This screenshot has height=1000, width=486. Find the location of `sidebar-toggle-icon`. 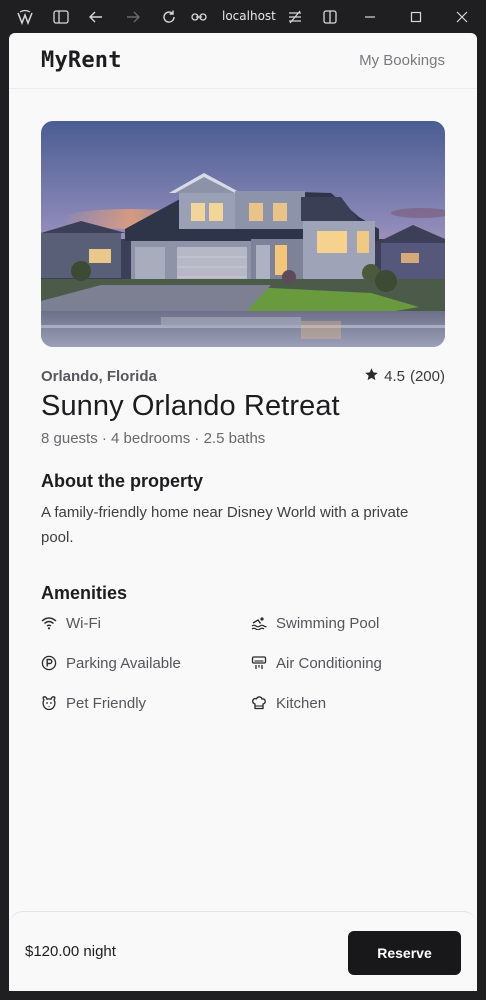

sidebar-toggle-icon is located at coordinates (61, 17).